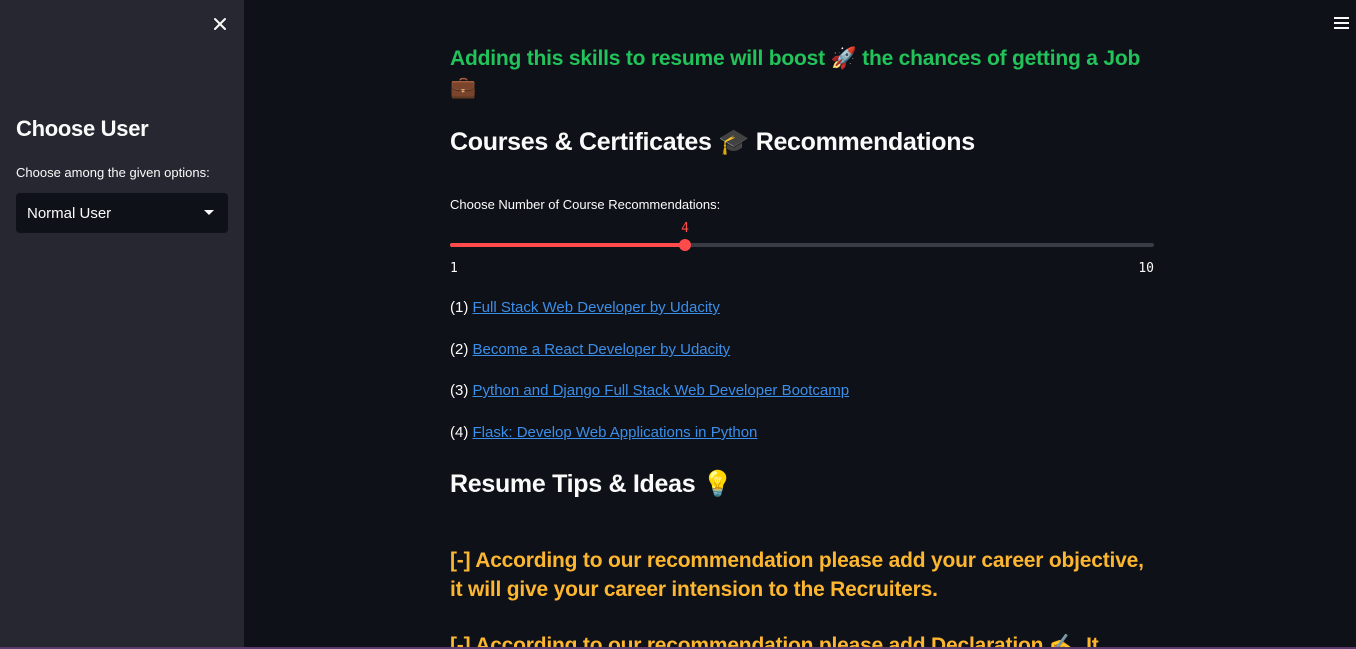 Image resolution: width=1356 pixels, height=649 pixels. What do you see at coordinates (602, 349) in the screenshot?
I see `course-link: Become a React Developer by Udacity` at bounding box center [602, 349].